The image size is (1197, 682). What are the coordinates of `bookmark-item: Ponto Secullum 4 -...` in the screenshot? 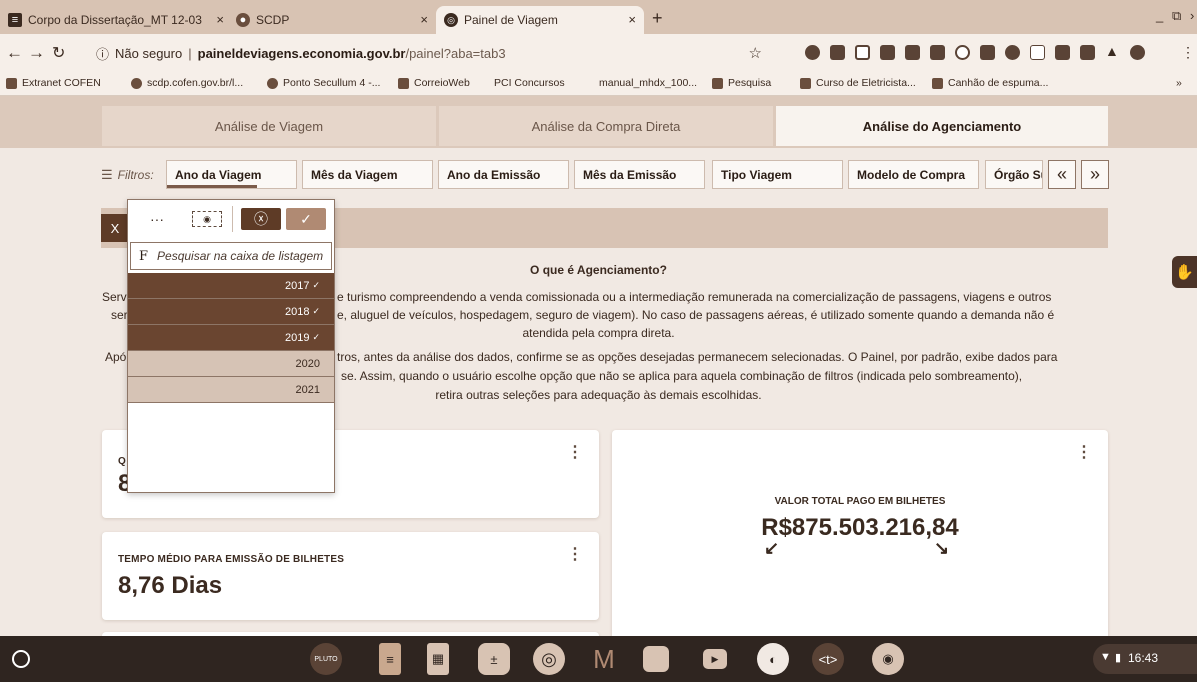 It's located at (323, 83).